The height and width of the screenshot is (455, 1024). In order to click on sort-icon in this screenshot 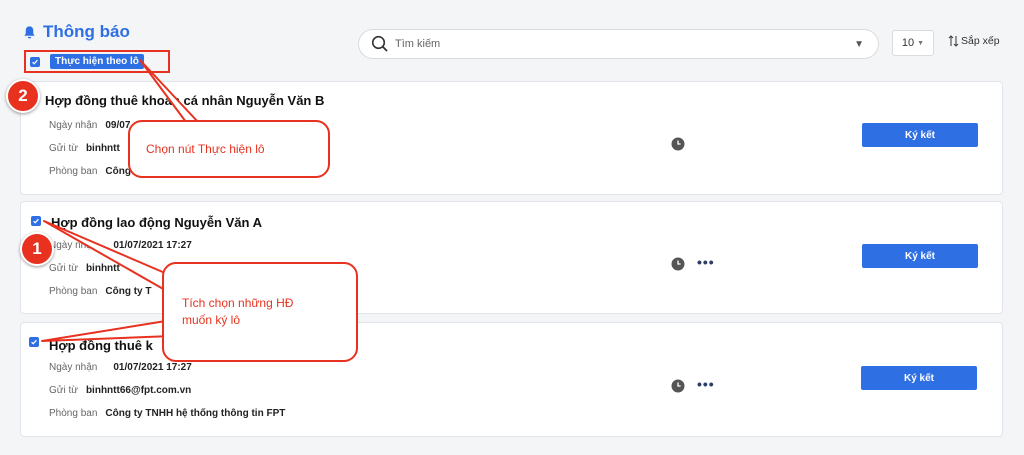, I will do `click(953, 41)`.